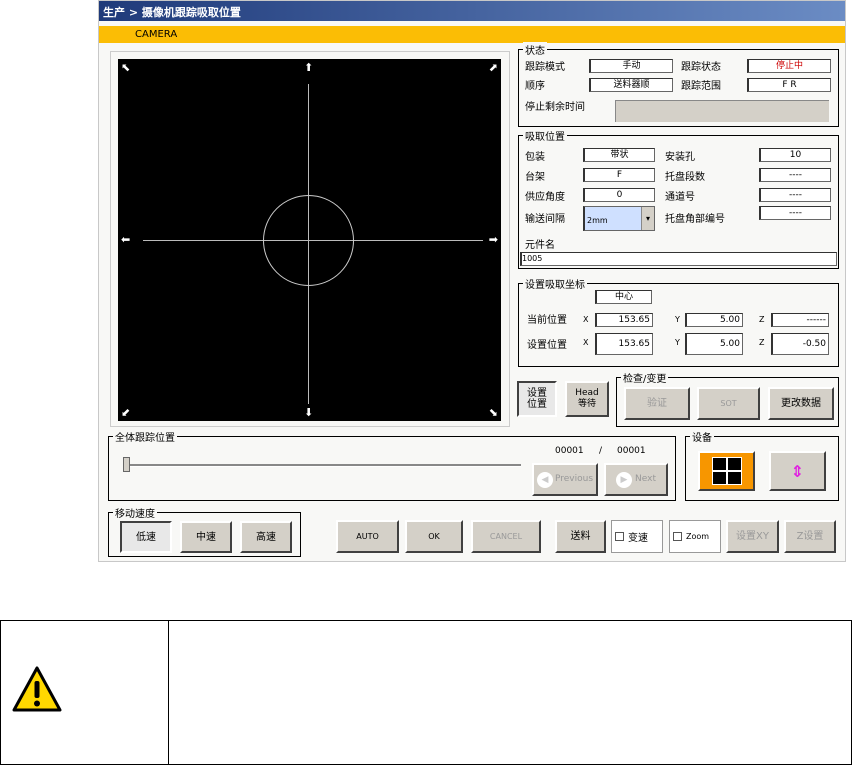 This screenshot has width=852, height=765. I want to click on arrow-up-icon: ⬆, so click(308, 67).